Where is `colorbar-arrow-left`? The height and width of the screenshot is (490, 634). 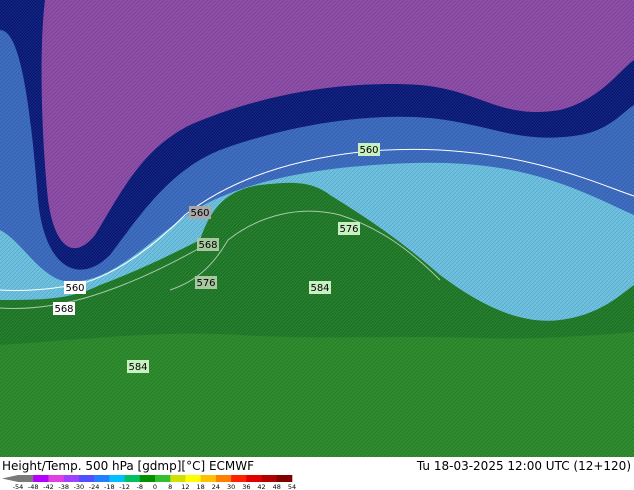 colorbar-arrow-left is located at coordinates (10, 478).